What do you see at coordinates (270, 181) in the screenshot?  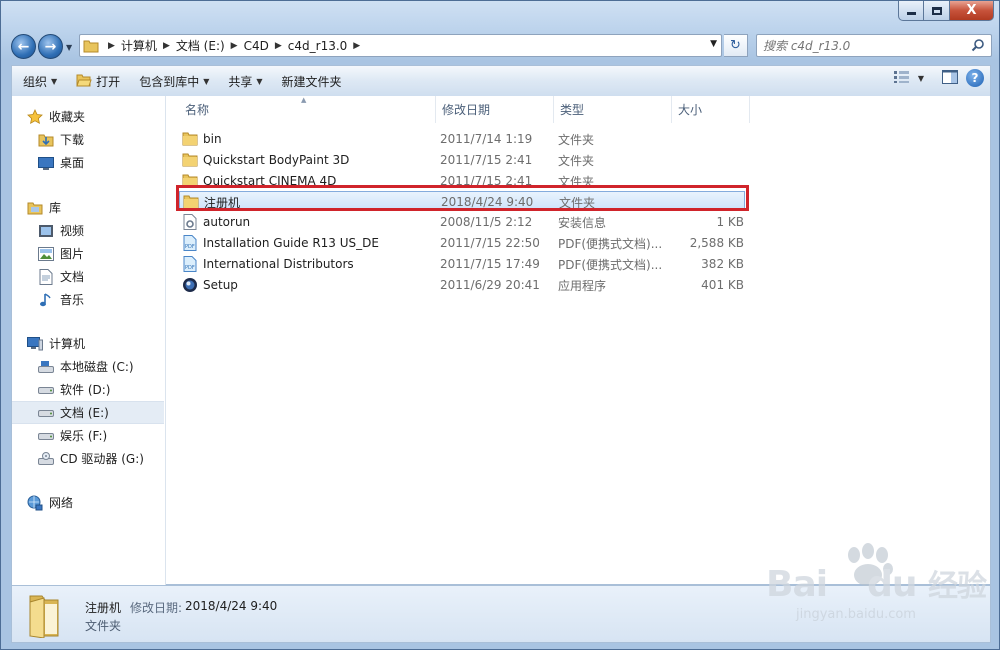 I see `file-name: Quickstart CINEMA 4D` at bounding box center [270, 181].